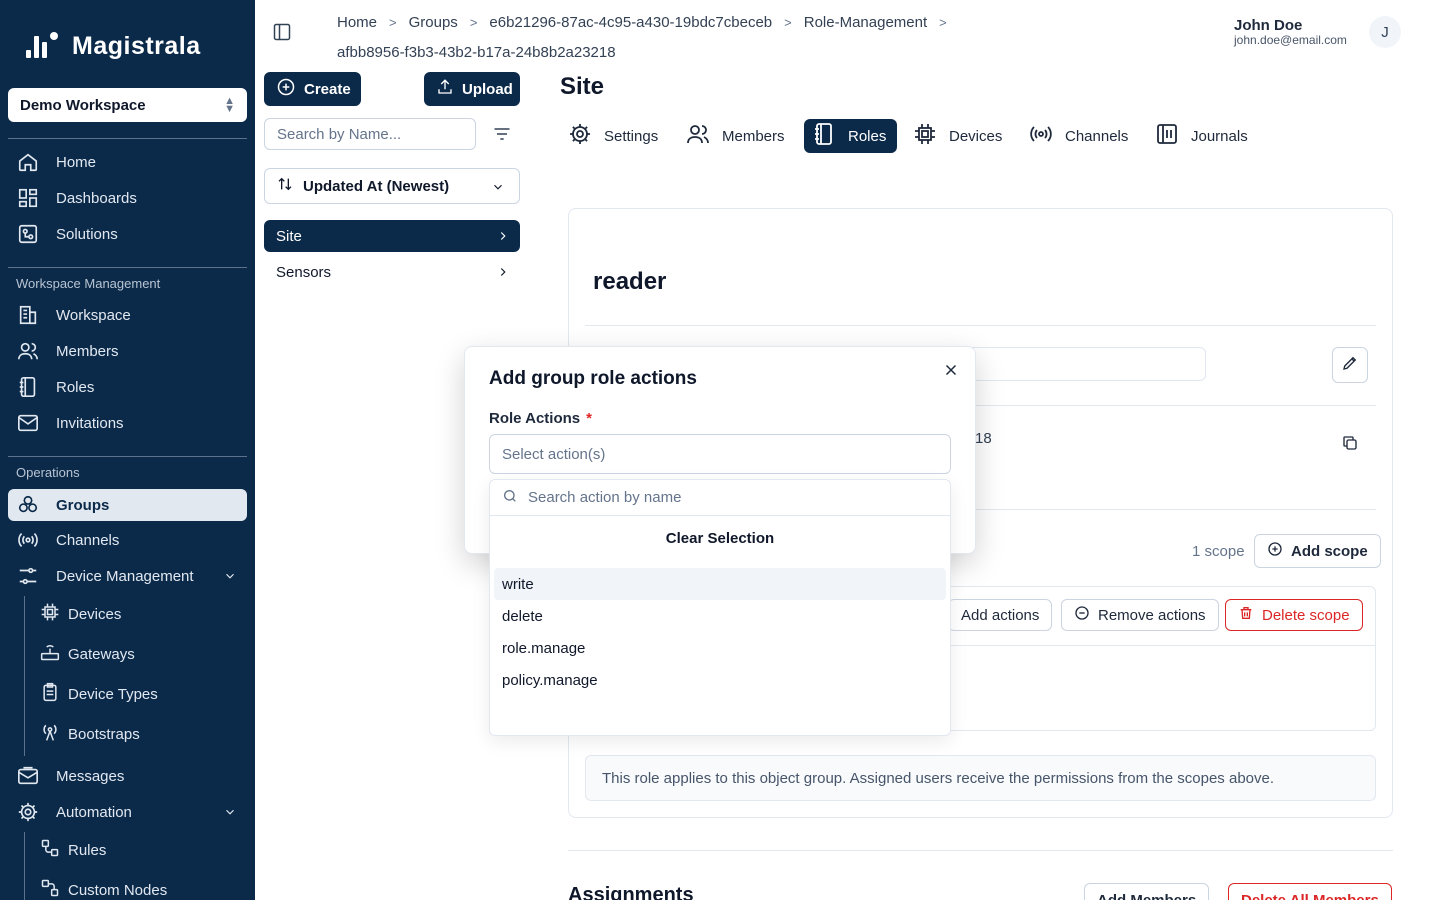 The image size is (1440, 900). I want to click on nav-label: Device Types, so click(113, 694).